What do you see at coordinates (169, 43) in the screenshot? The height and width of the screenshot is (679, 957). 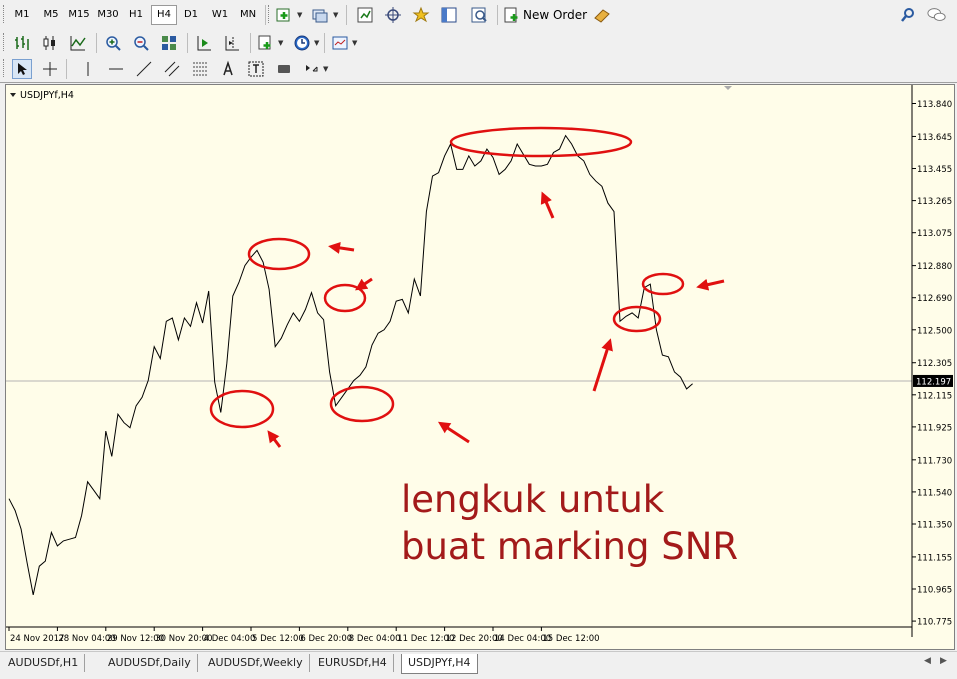 I see `tile-windows-icon` at bounding box center [169, 43].